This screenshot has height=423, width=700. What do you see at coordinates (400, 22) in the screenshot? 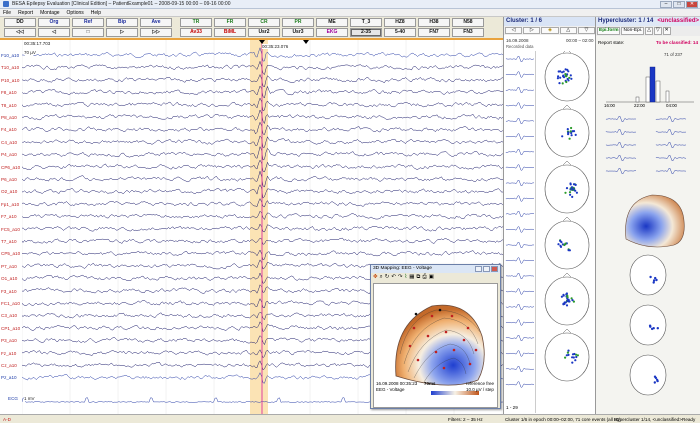
I see `toolbar-button-row1-11: HZ8` at bounding box center [400, 22].